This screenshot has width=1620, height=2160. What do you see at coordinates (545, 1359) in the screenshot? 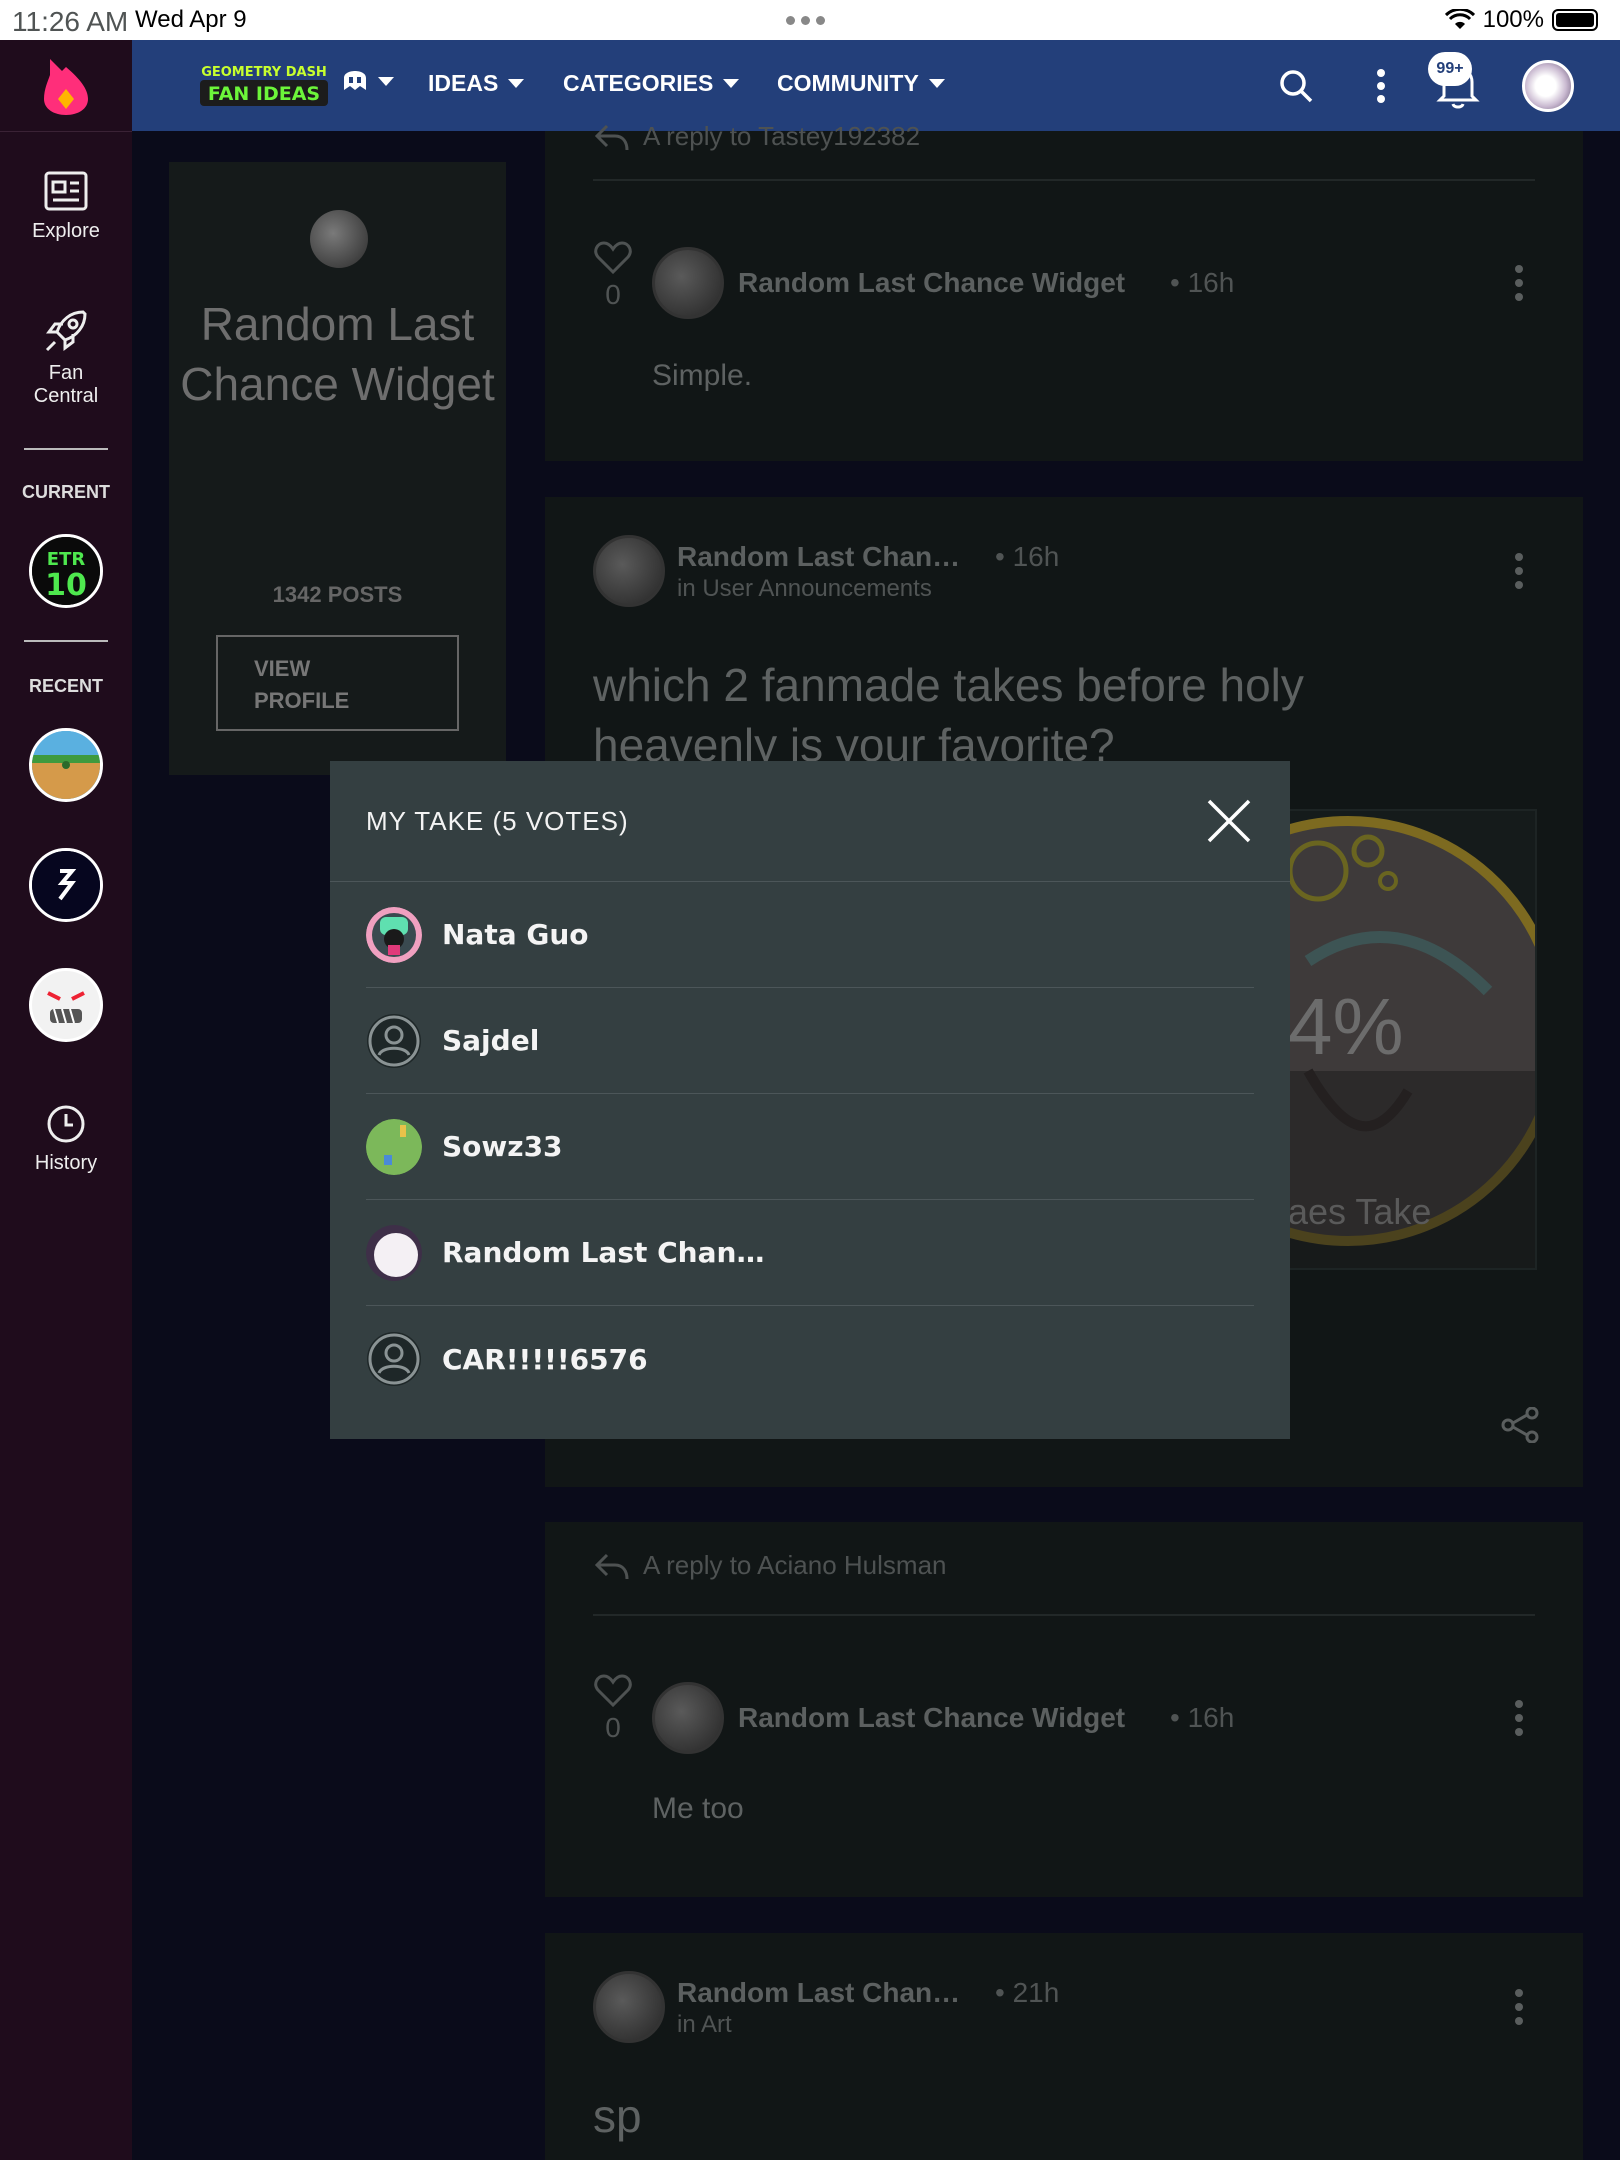
I see `voter-name: CAR!!!!!6576` at bounding box center [545, 1359].